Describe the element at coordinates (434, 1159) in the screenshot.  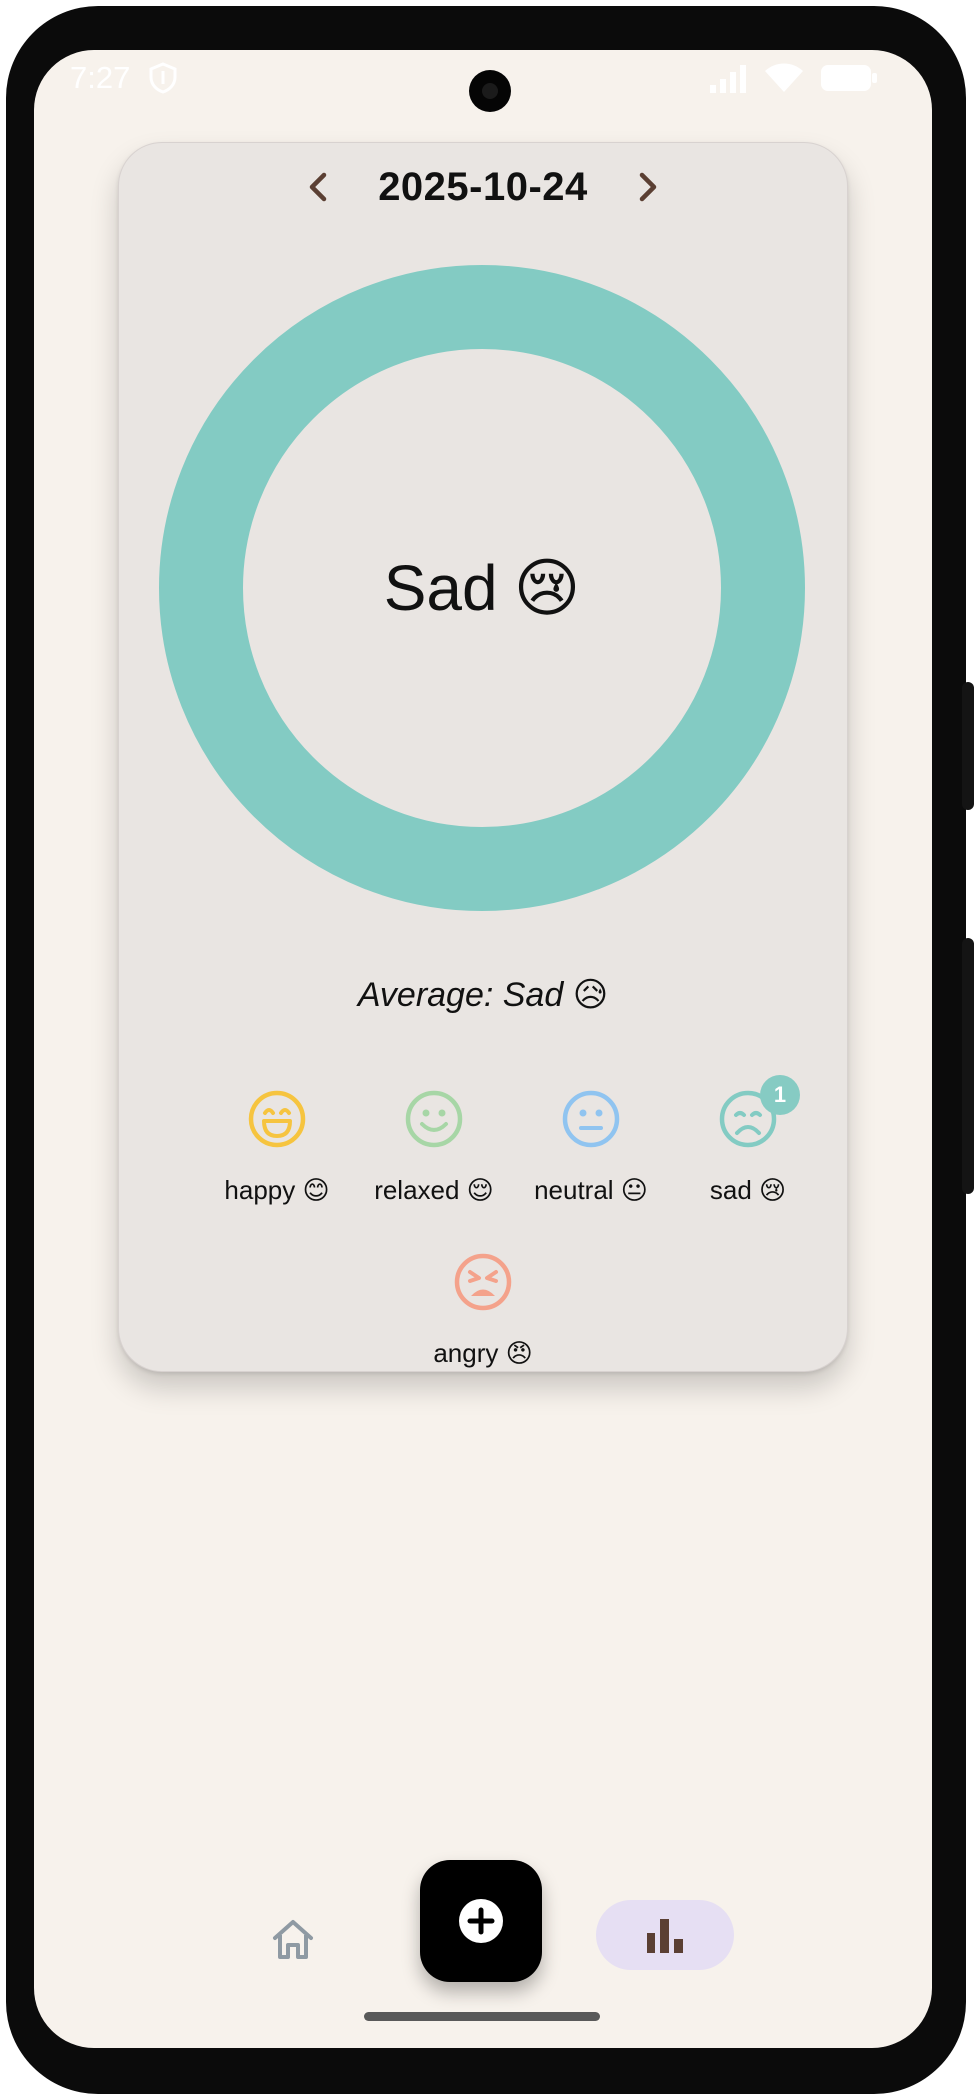
I see `mood-option-relaxed: relaxed 😌` at that location.